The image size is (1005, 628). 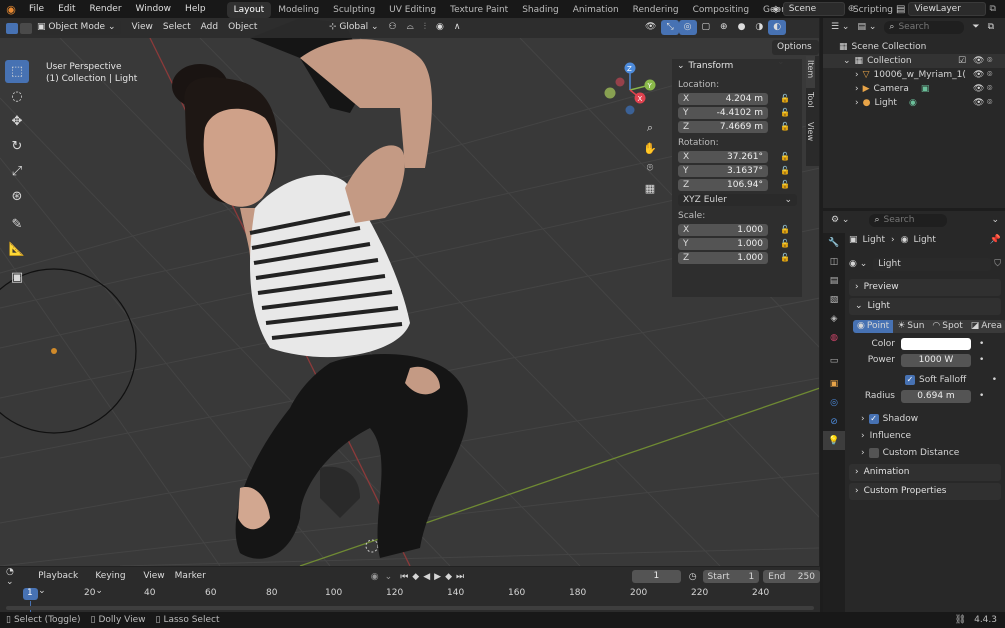 I want to click on tree-item-camera: › ▶ Camera ▣ 👁 ⌾, so click(x=914, y=89).